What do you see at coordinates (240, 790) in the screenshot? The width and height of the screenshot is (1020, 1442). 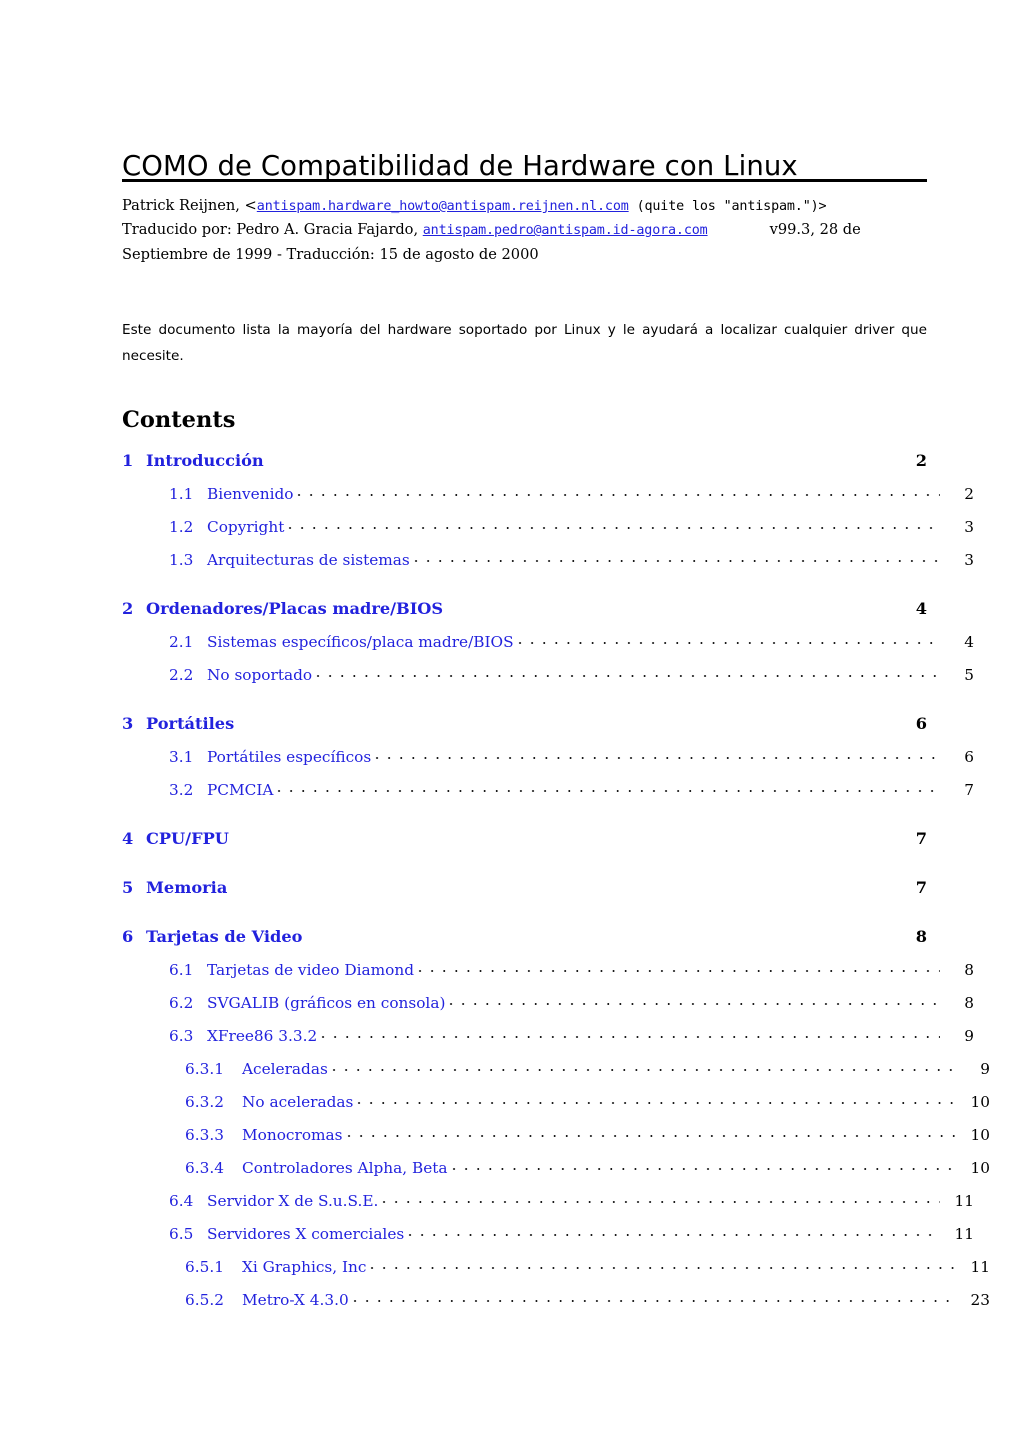 I see `toc-entry-title: PCMCIA` at bounding box center [240, 790].